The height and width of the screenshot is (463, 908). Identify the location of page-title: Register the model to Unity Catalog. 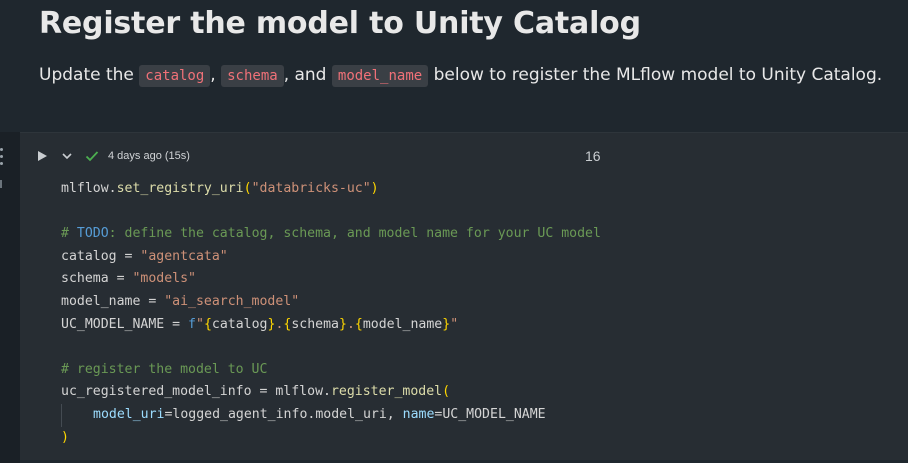
(340, 23).